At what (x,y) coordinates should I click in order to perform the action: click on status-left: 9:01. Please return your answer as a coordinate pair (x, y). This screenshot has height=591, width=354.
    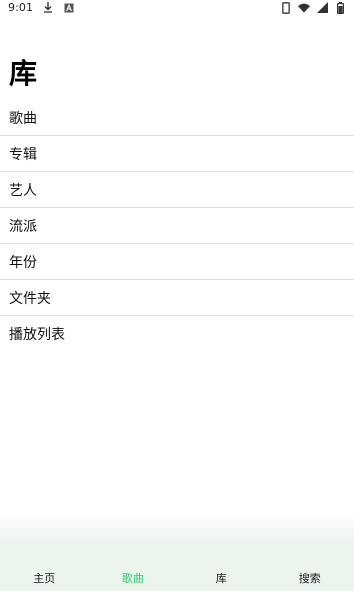
    Looking at the image, I should click on (41, 7).